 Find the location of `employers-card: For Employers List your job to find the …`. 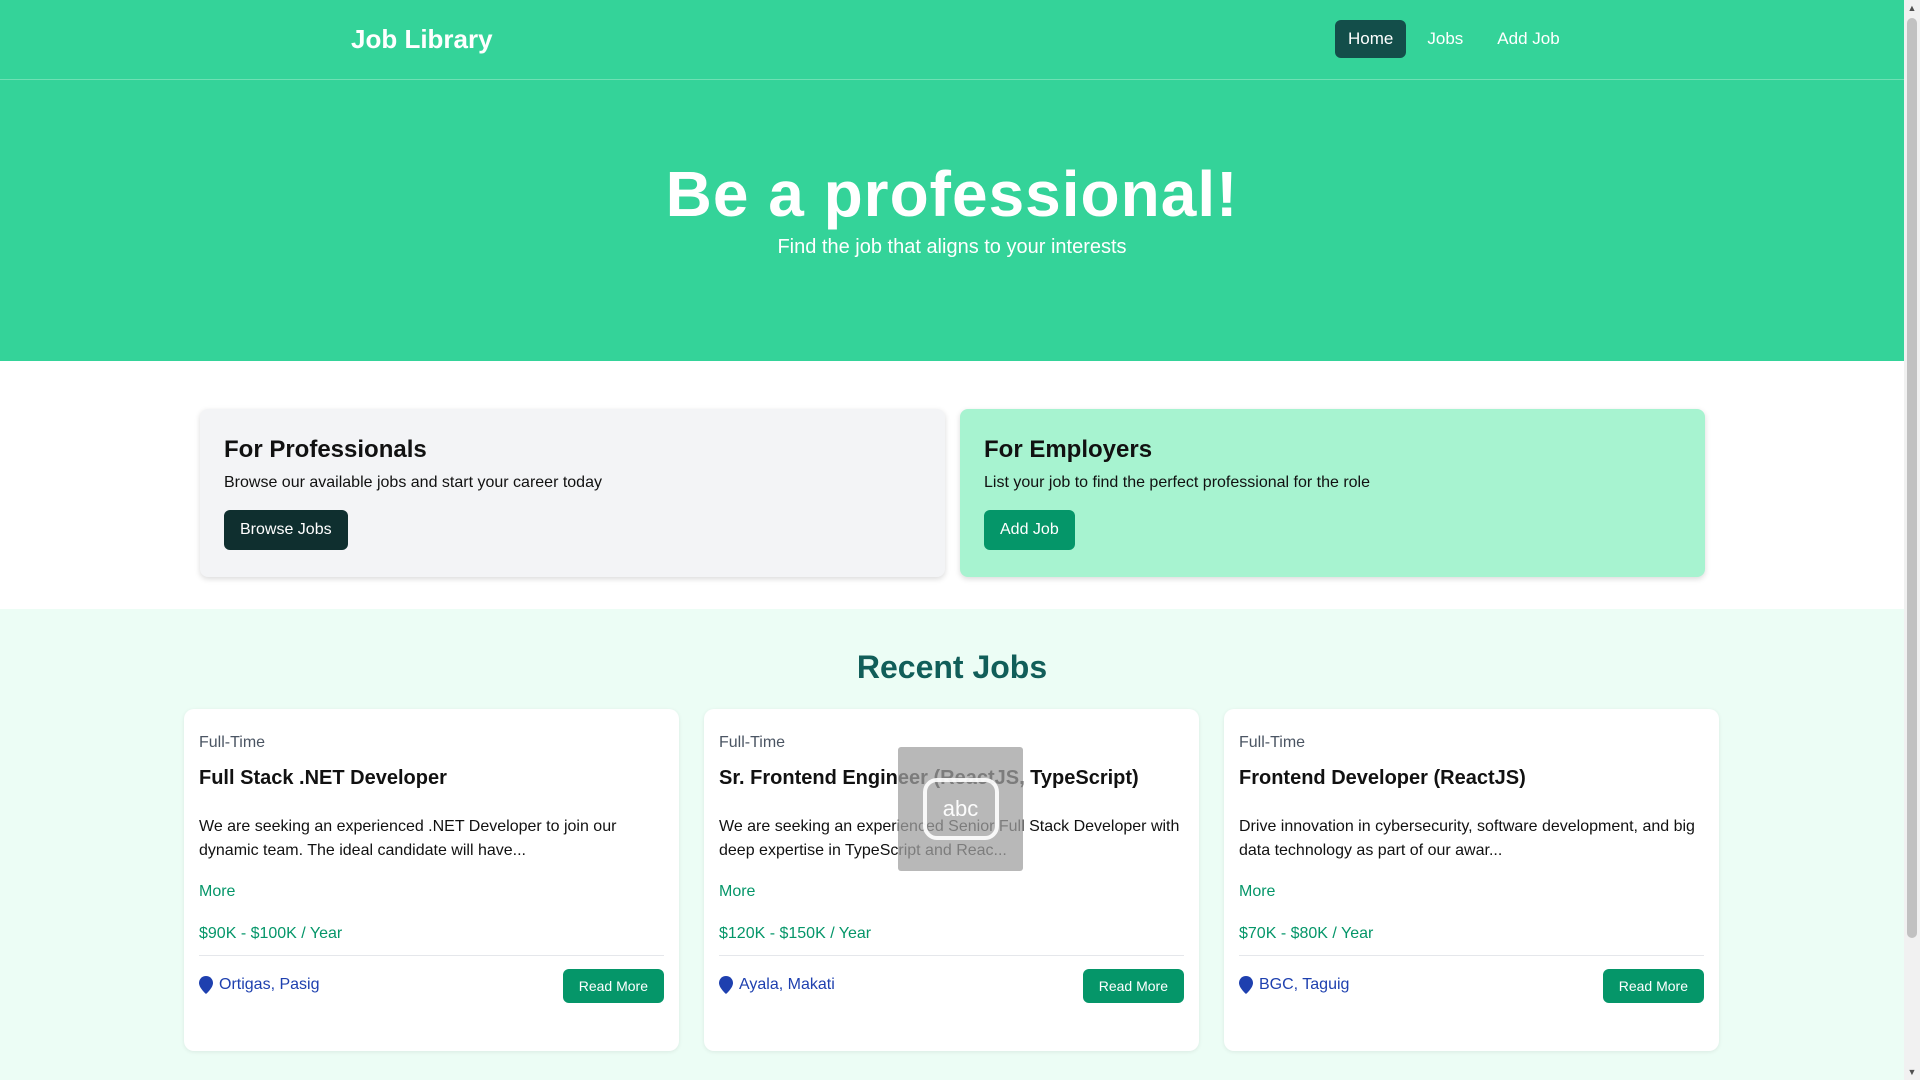

employers-card: For Employers List your job to find the … is located at coordinates (1332, 493).